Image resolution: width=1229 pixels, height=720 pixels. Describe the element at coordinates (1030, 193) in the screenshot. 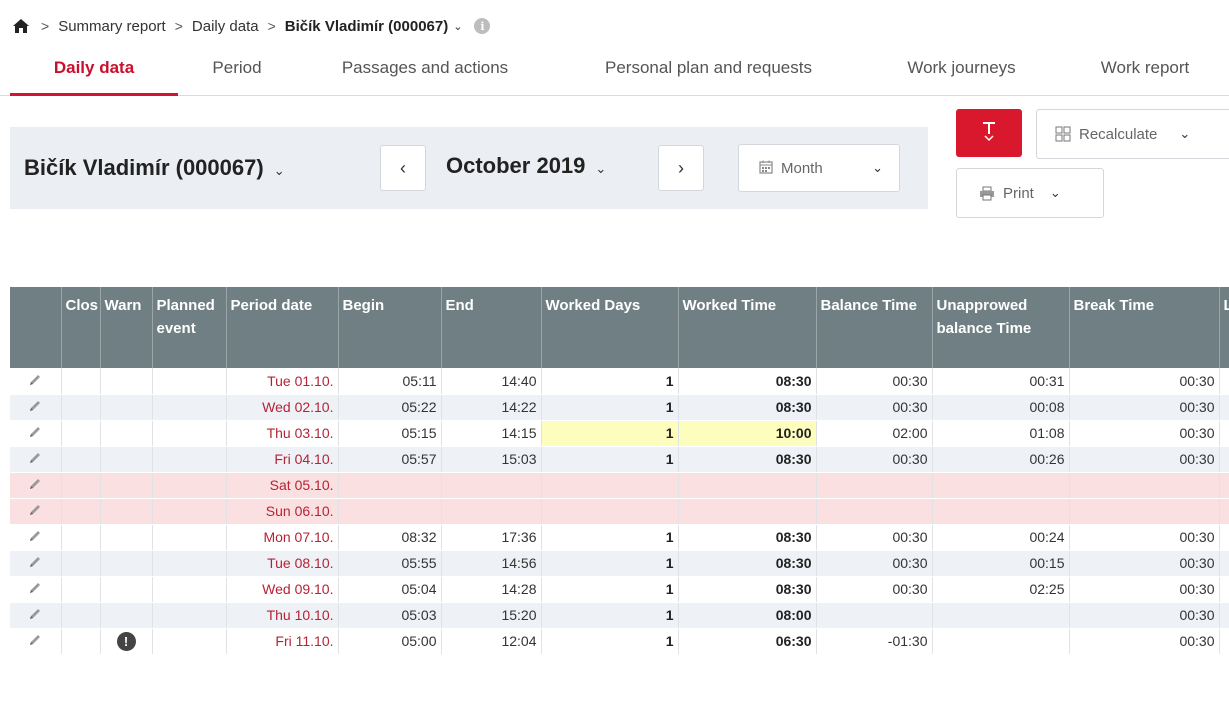

I see `print-button: Print ⌄` at that location.